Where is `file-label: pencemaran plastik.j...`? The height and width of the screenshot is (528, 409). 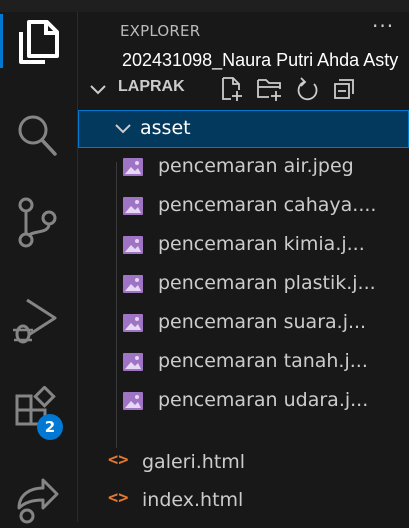
file-label: pencemaran plastik.j... is located at coordinates (267, 283).